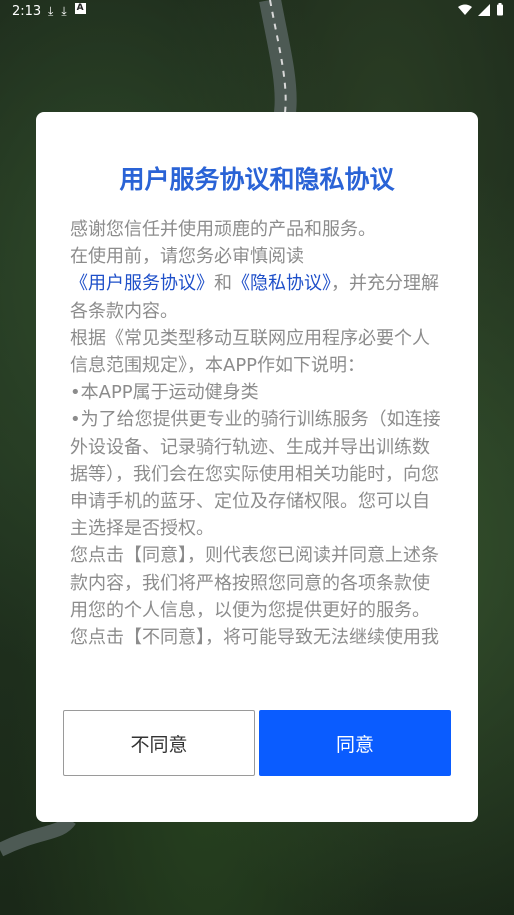  Describe the element at coordinates (187, 257) in the screenshot. I see `read-notice-prefix: 在使用前，请您务必审慎阅读` at that location.